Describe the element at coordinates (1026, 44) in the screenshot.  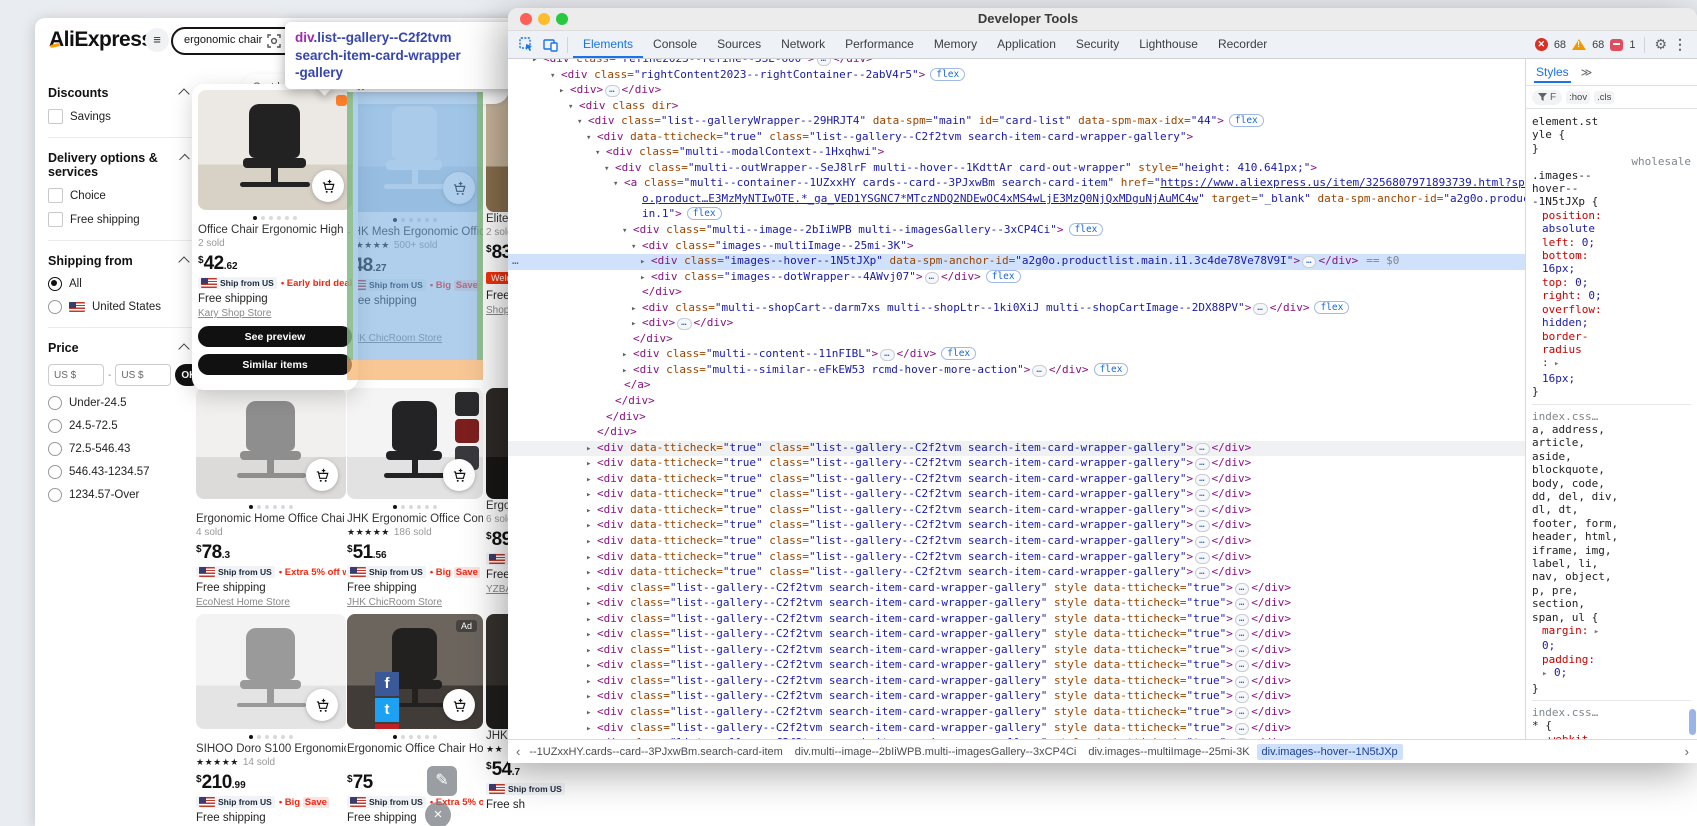
I see `tab-application: Application` at that location.